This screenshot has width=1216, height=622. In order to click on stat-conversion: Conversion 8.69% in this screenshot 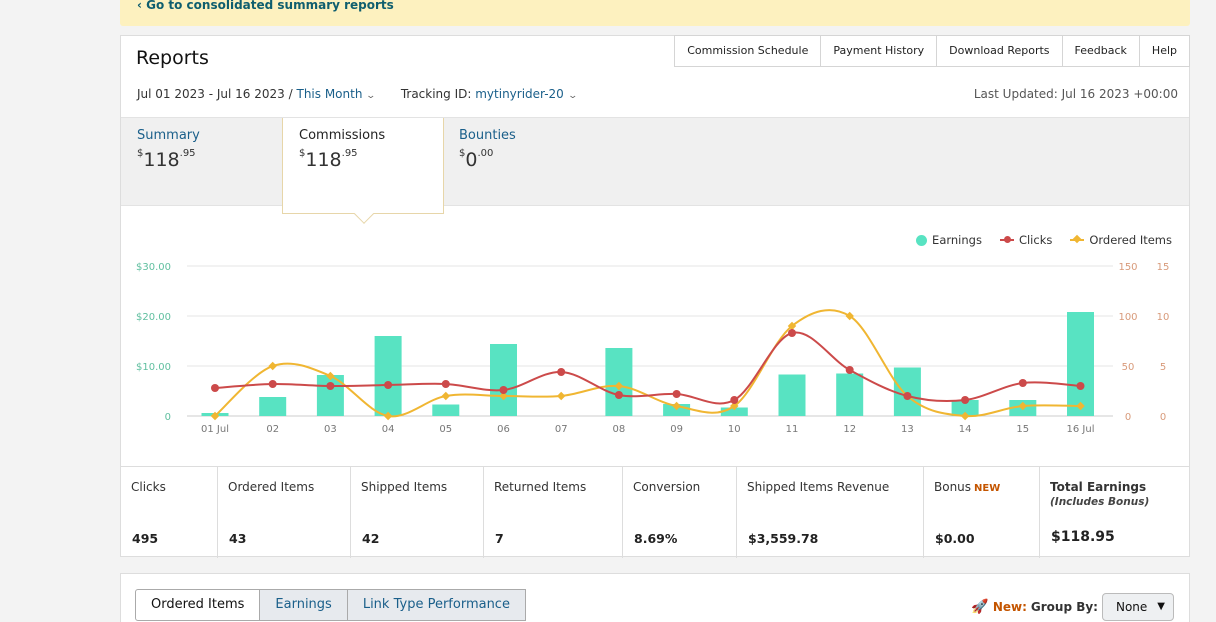, I will do `click(680, 512)`.